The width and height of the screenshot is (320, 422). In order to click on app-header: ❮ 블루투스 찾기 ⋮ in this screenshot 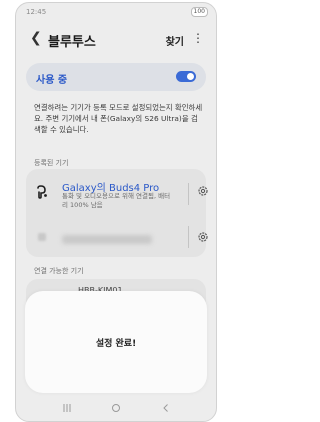, I will do `click(116, 40)`.